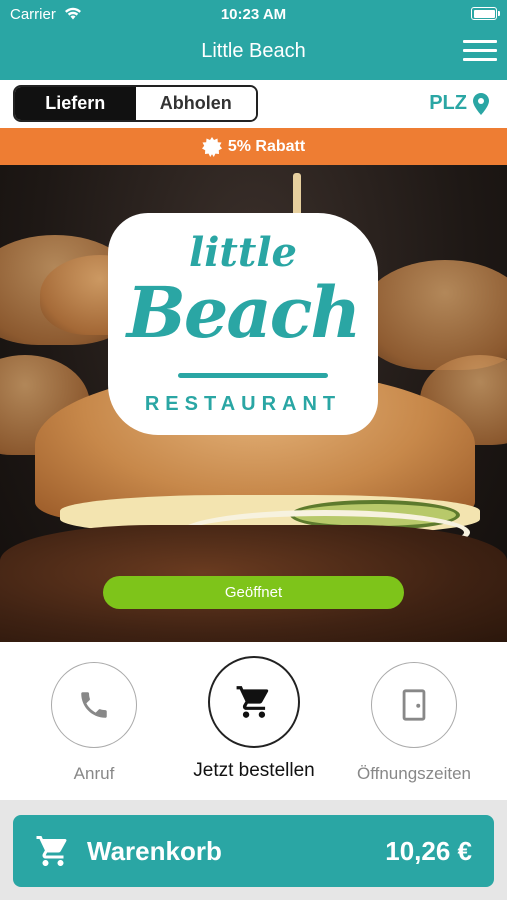  Describe the element at coordinates (75, 103) in the screenshot. I see `delivery-option: Liefern` at that location.